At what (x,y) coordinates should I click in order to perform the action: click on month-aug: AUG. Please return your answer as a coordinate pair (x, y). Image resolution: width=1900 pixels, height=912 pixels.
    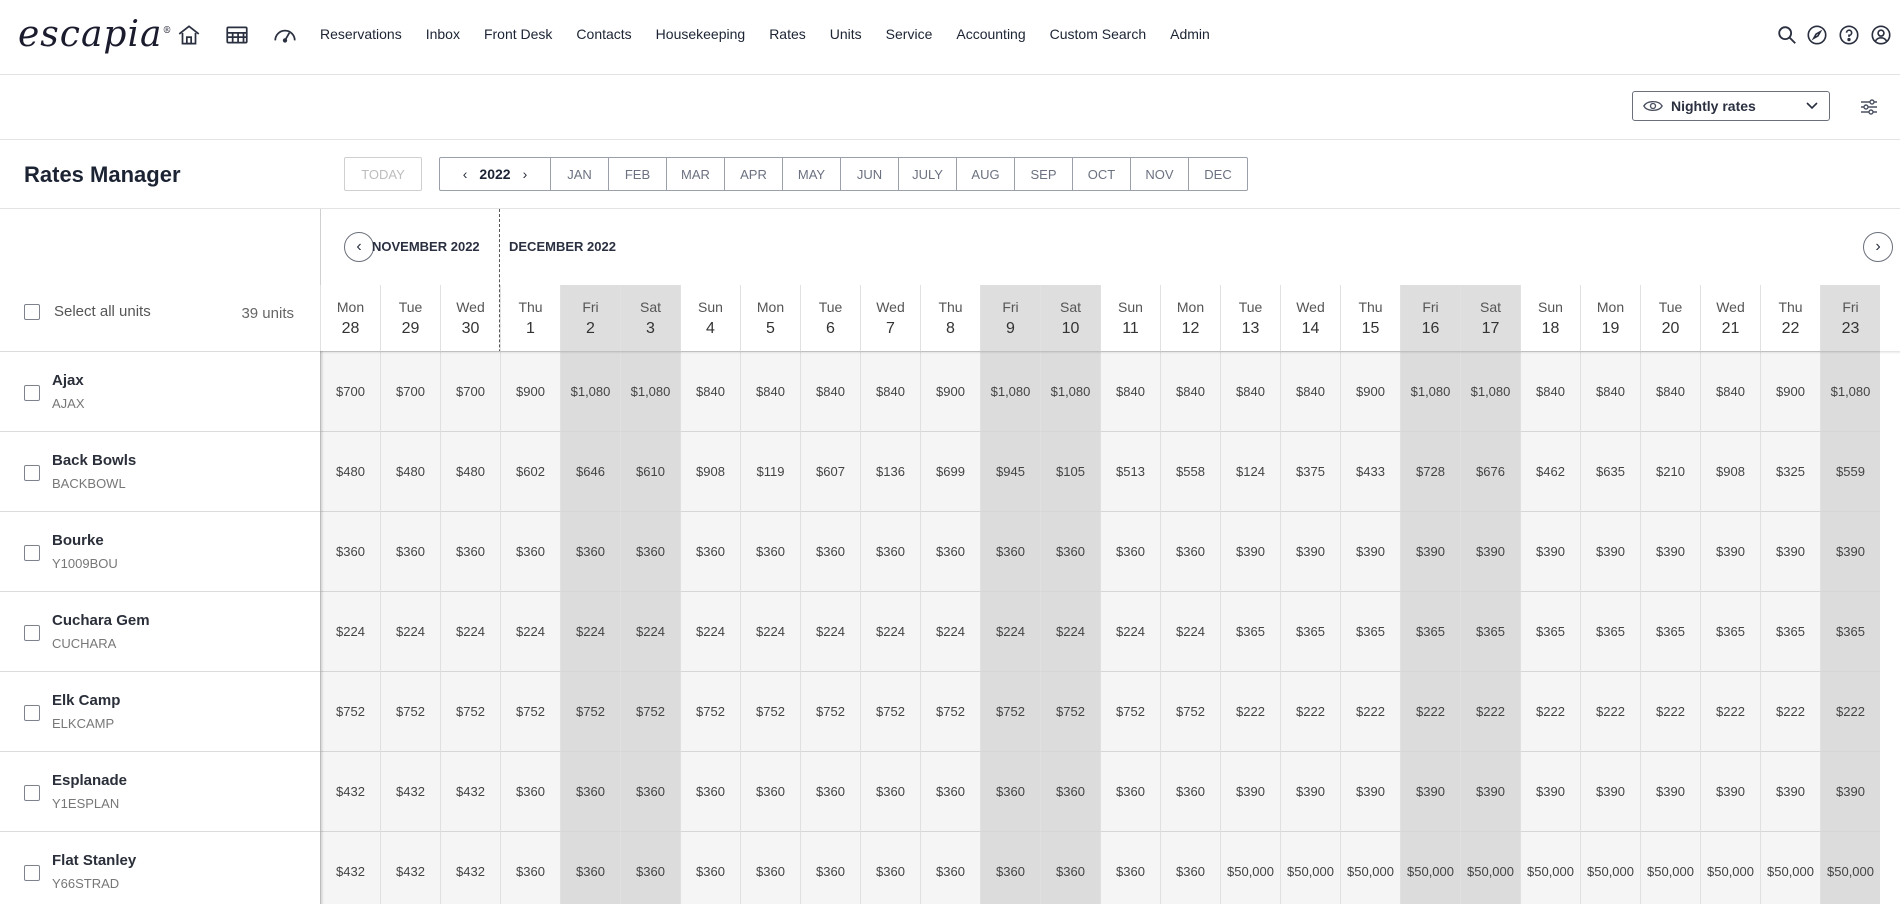
    Looking at the image, I should click on (986, 174).